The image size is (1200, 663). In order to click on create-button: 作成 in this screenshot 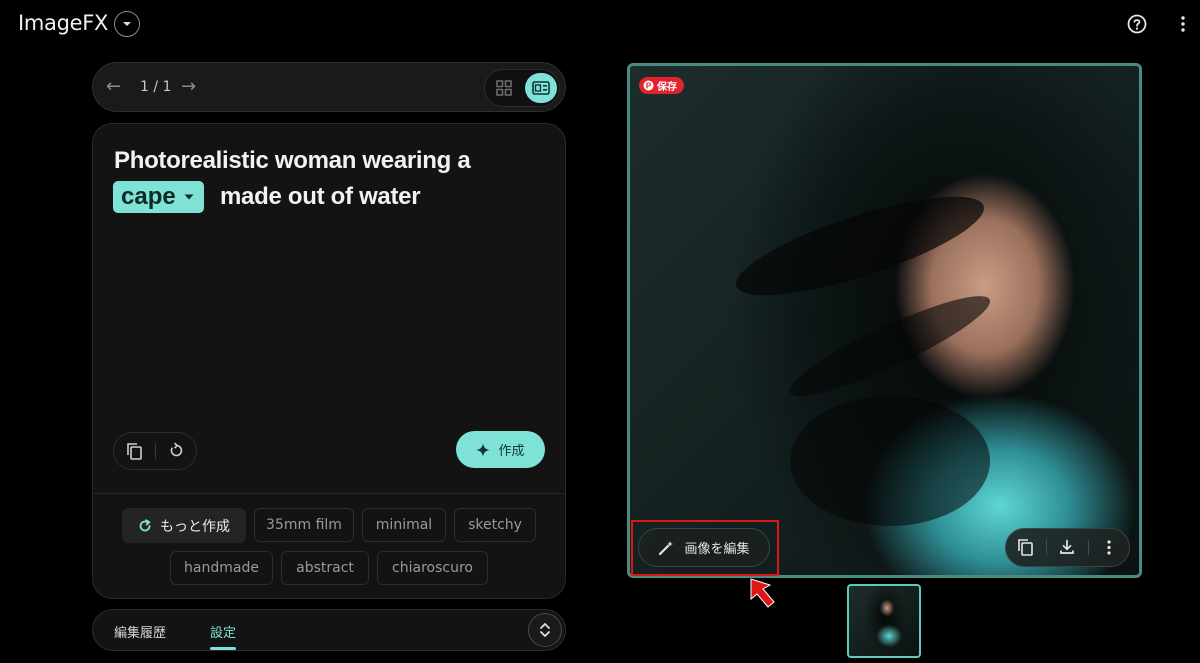, I will do `click(500, 449)`.